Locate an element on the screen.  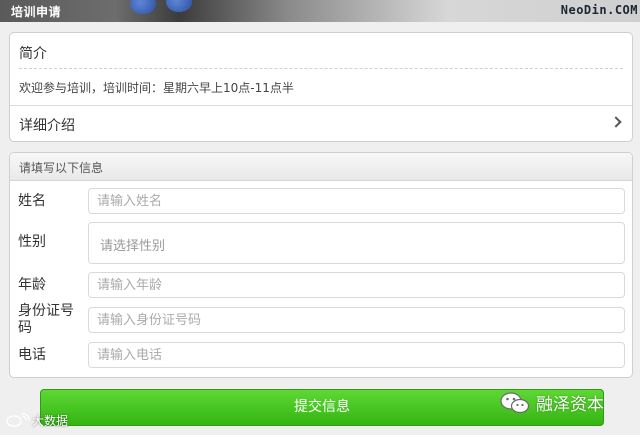
intro-text: 欢迎参与培训，培训时间：星期六早上10点-11点半 is located at coordinates (156, 88).